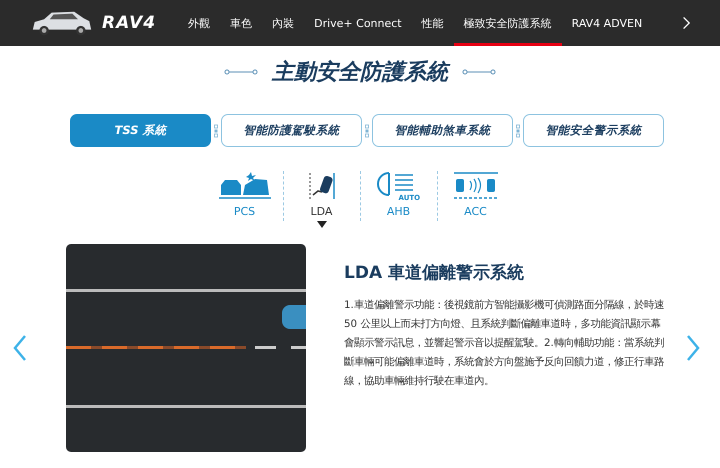  What do you see at coordinates (593, 130) in the screenshot?
I see `category-tab: 智能安全警示系統` at bounding box center [593, 130].